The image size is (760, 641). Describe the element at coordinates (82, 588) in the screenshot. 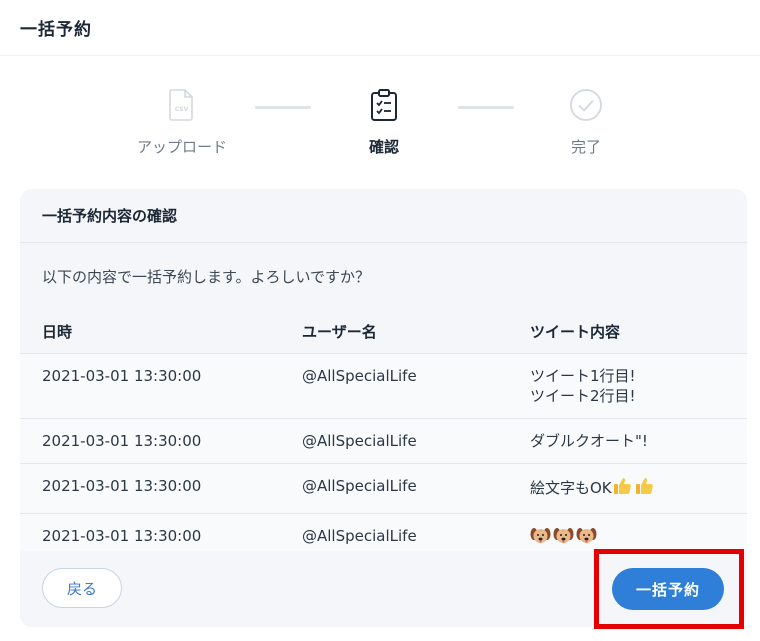

I see `back-button: 戻る` at that location.